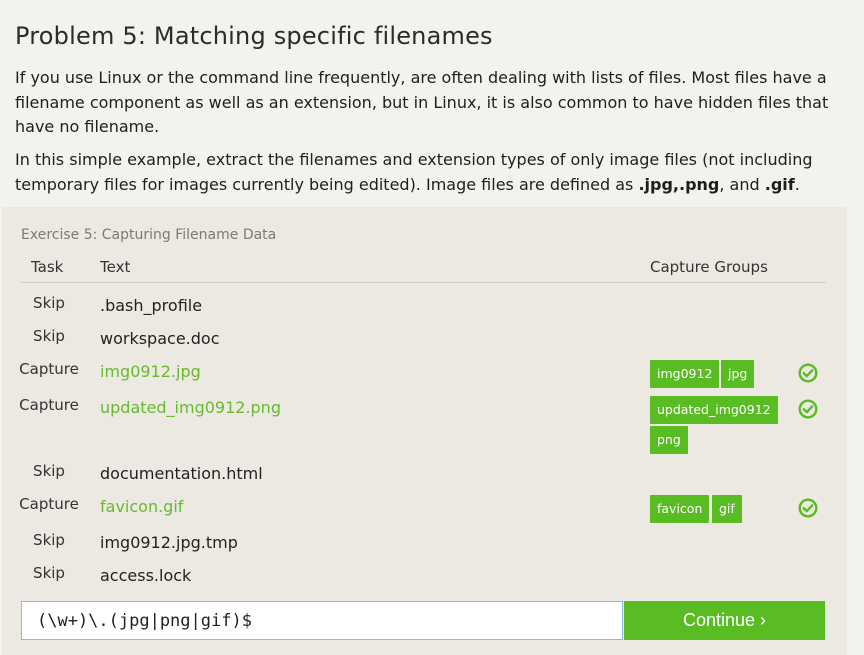  What do you see at coordinates (727, 509) in the screenshot?
I see `capture-group-tag: gif` at bounding box center [727, 509].